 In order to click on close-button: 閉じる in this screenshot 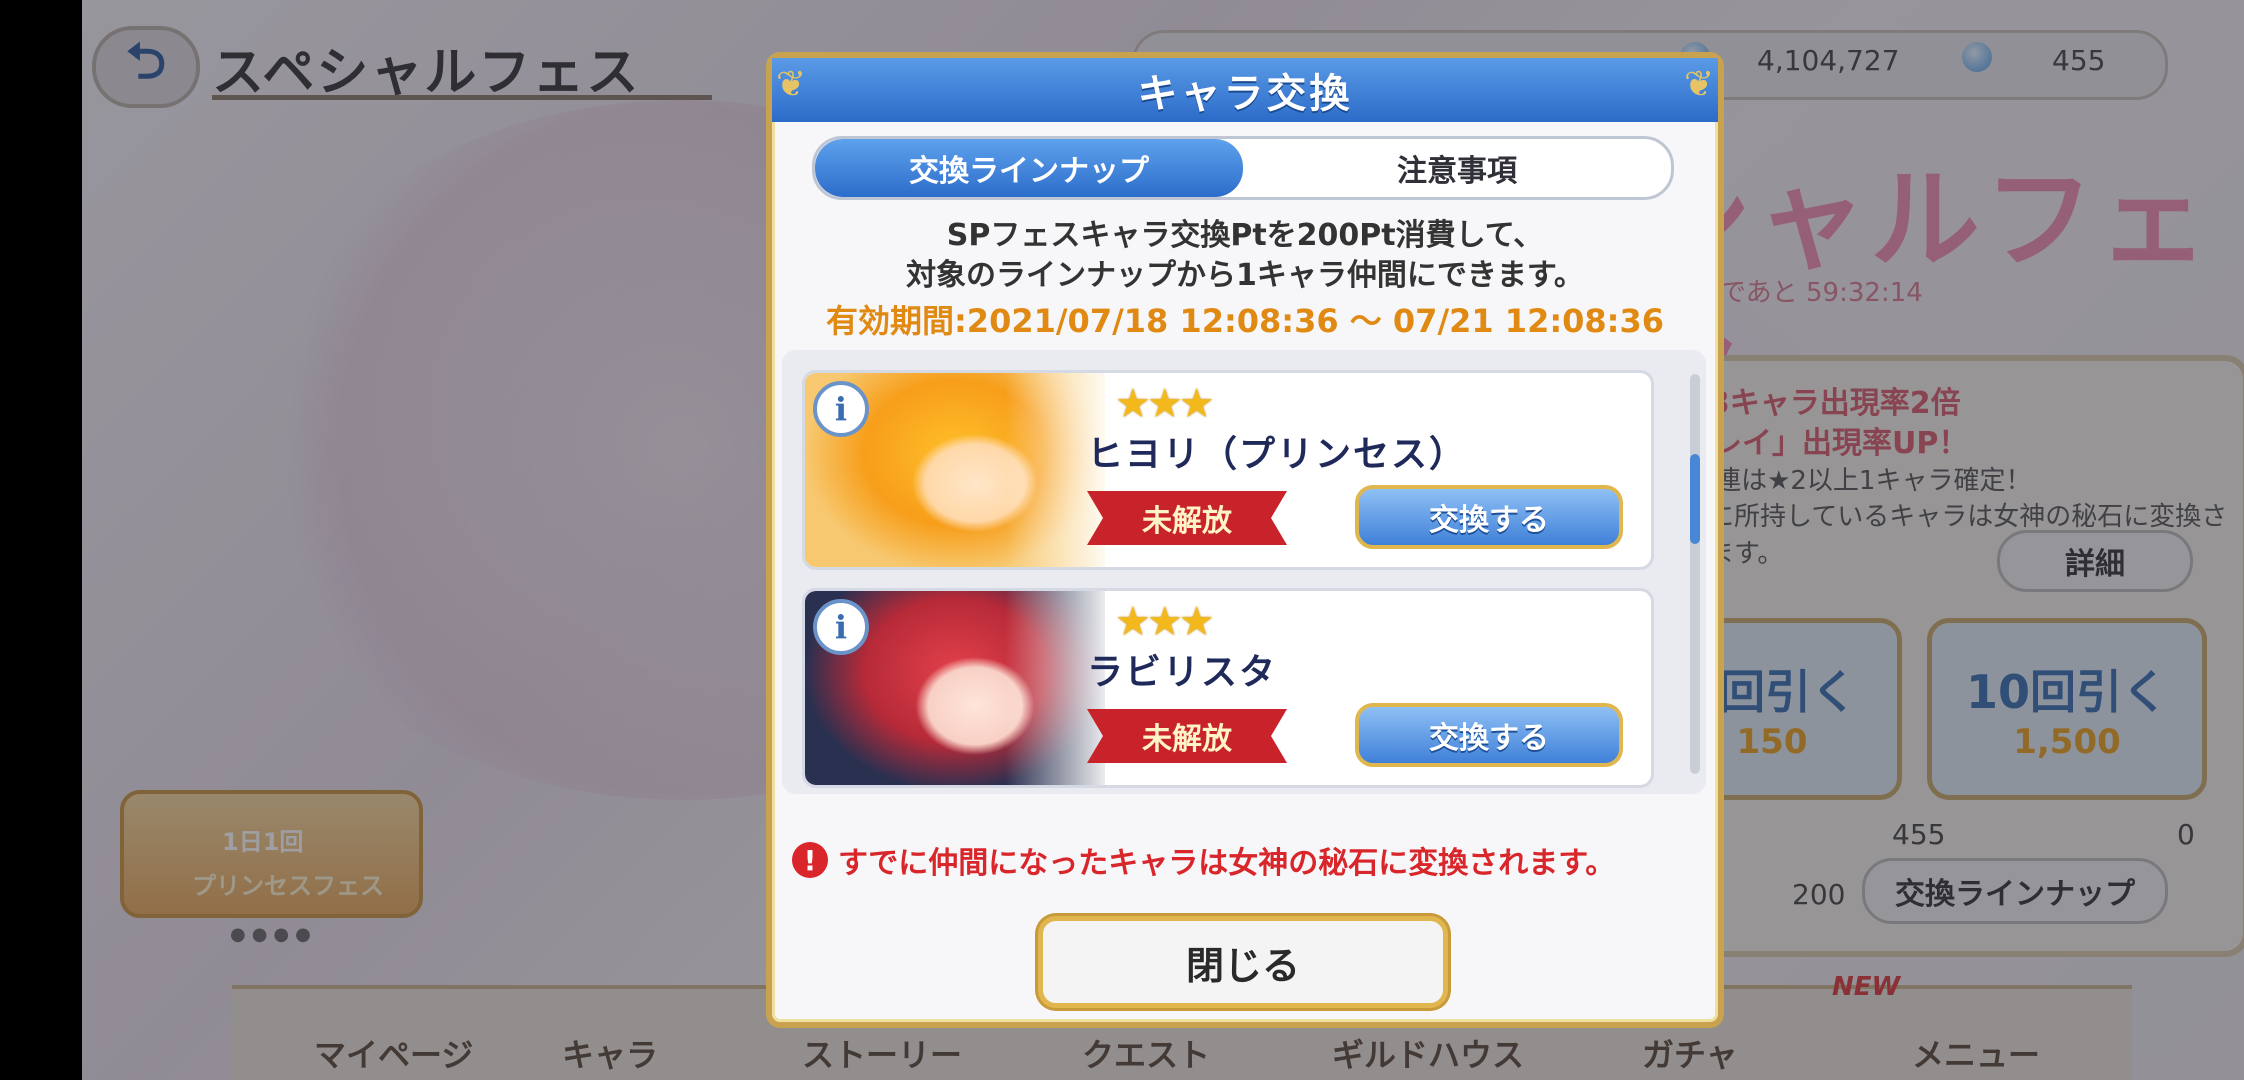, I will do `click(1243, 962)`.